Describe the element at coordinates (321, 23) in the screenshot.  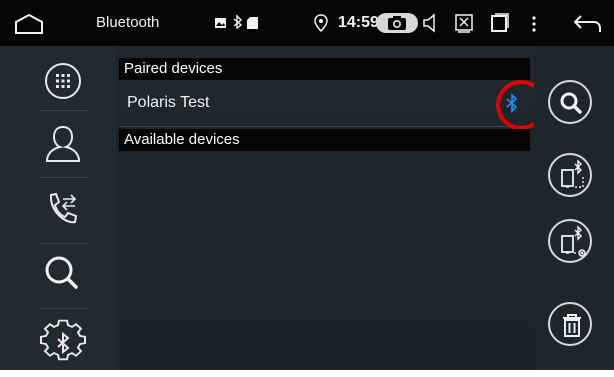
I see `location-icon` at that location.